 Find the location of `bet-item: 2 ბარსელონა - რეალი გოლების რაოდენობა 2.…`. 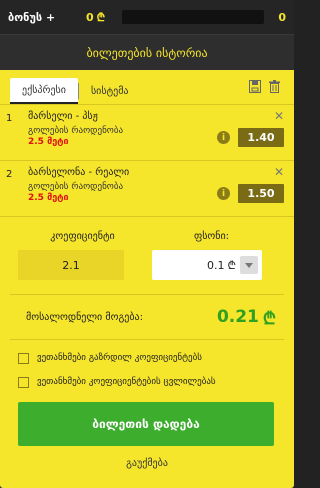

bet-item: 2 ბარსელონა - რეალი გოლების რაოდენობა 2.… is located at coordinates (147, 189).